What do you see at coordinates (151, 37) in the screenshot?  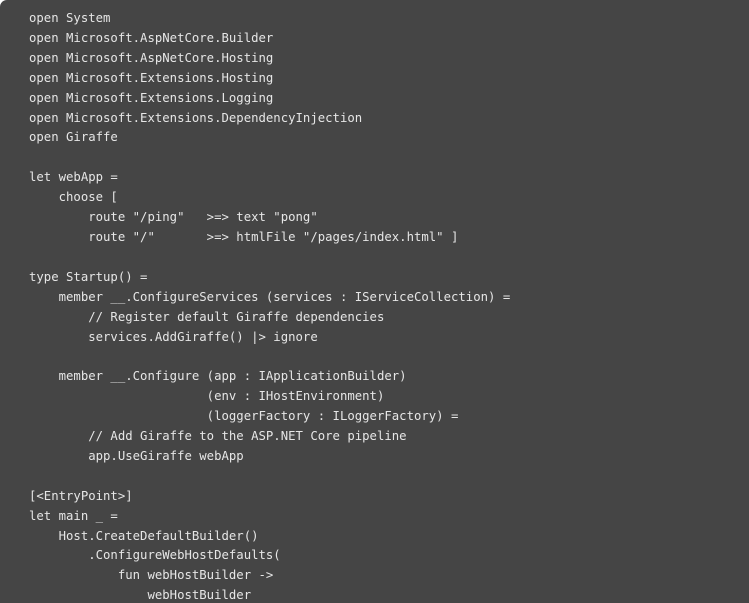 I see `code-line: open Microsoft.AspNetCore.Builder` at bounding box center [151, 37].